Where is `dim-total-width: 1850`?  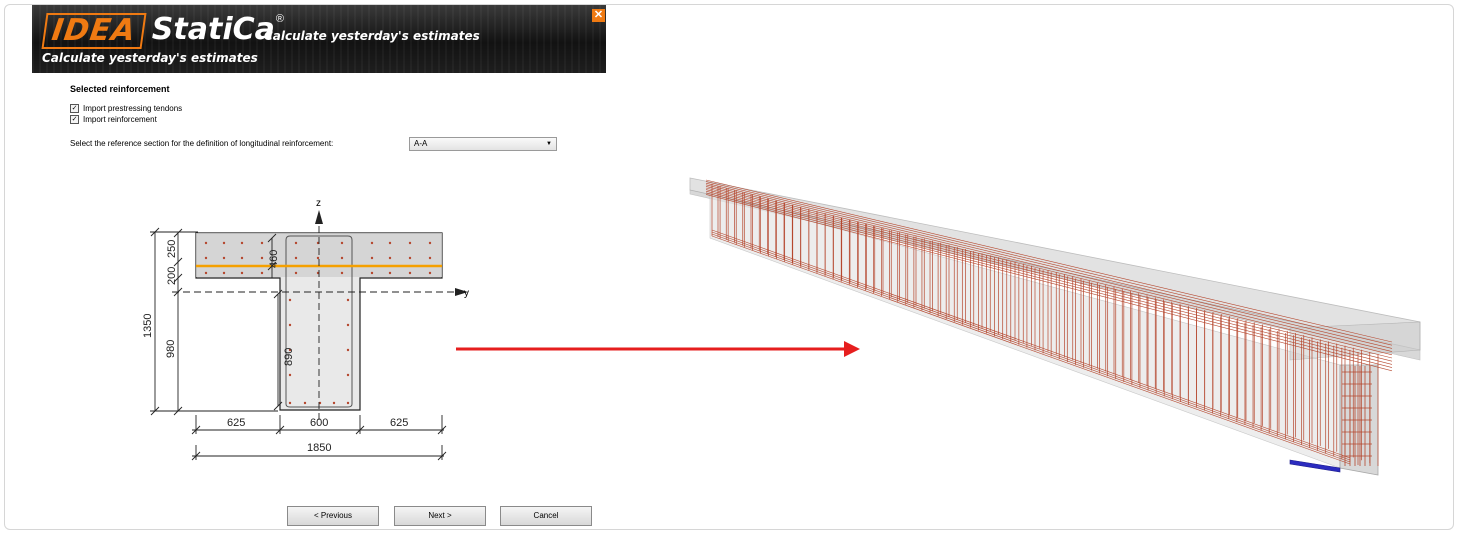 dim-total-width: 1850 is located at coordinates (319, 448).